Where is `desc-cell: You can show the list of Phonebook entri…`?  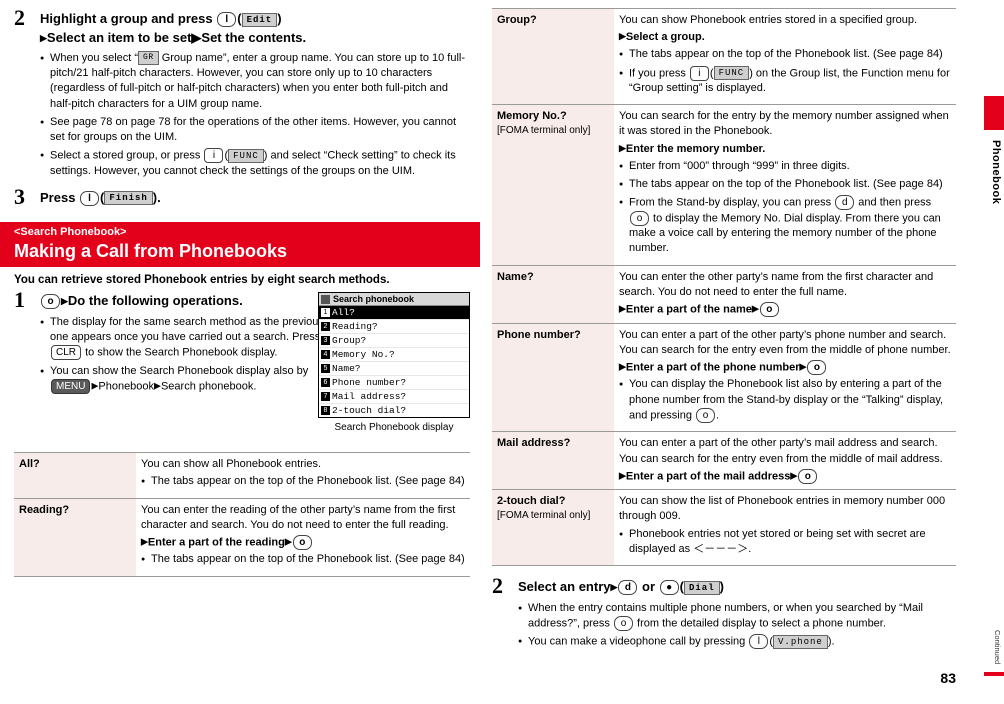
desc-cell: You can show the list of Phonebook entri… is located at coordinates (785, 527).